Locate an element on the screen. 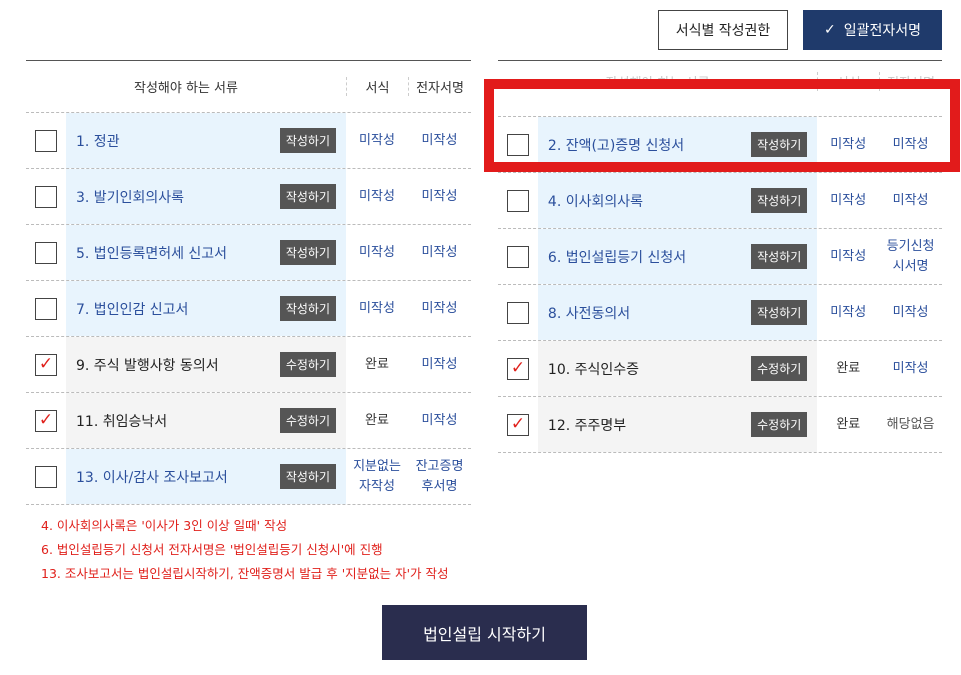 This screenshot has width=961, height=675. document-title: 9. 주식 발행사항 동의서 is located at coordinates (147, 365).